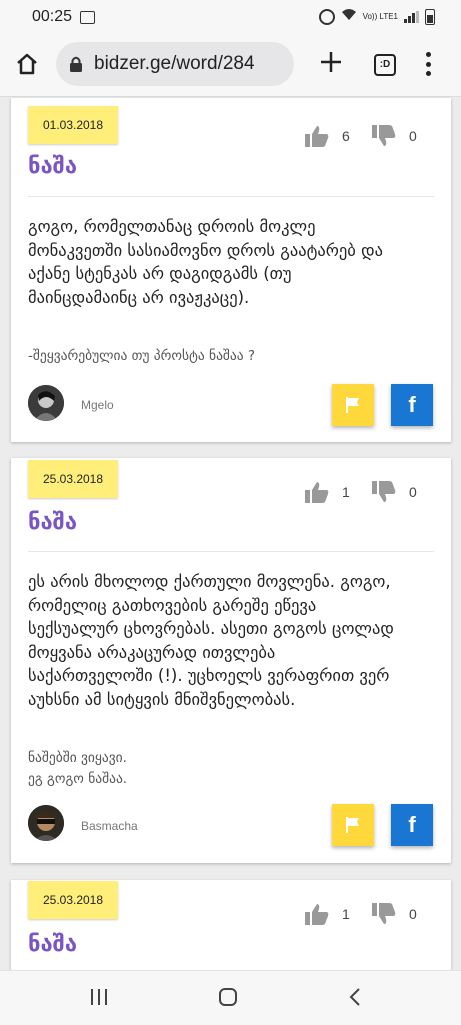 This screenshot has width=461, height=1025. I want to click on lte-label: Vo)) LTE1, so click(380, 16).